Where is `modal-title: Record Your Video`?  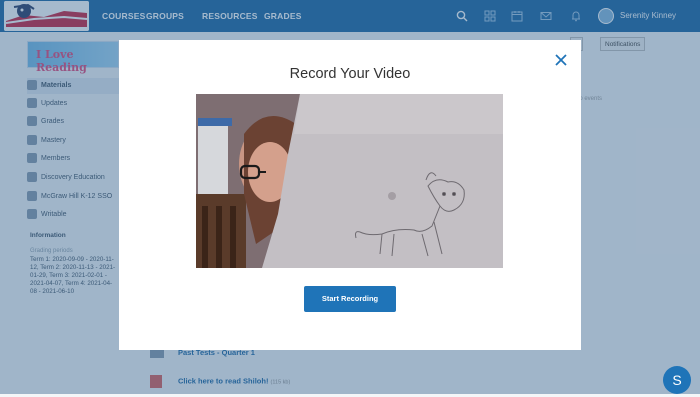 modal-title: Record Your Video is located at coordinates (350, 74).